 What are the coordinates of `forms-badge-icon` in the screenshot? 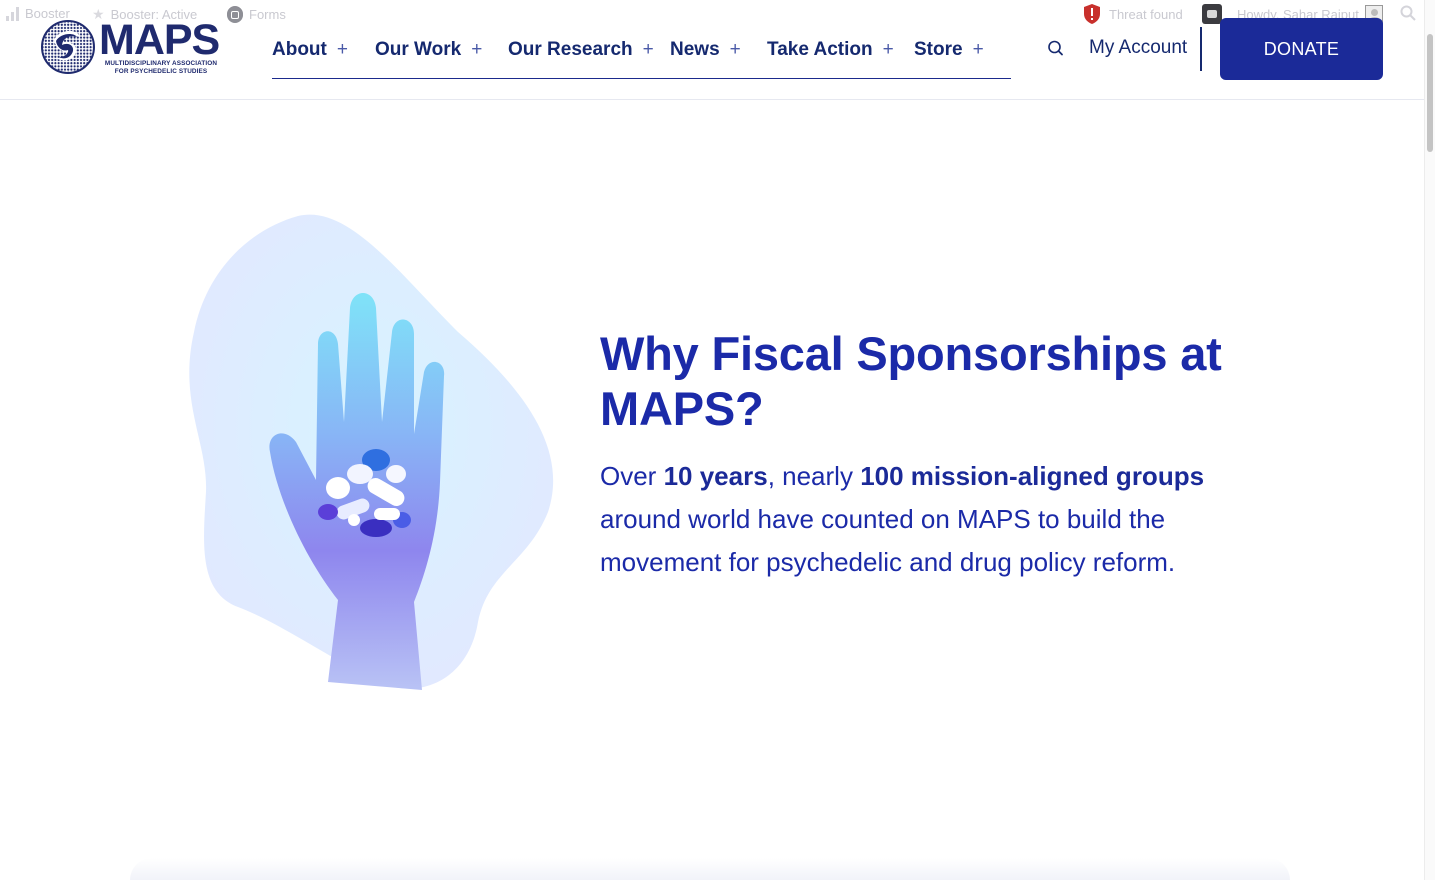 It's located at (235, 15).